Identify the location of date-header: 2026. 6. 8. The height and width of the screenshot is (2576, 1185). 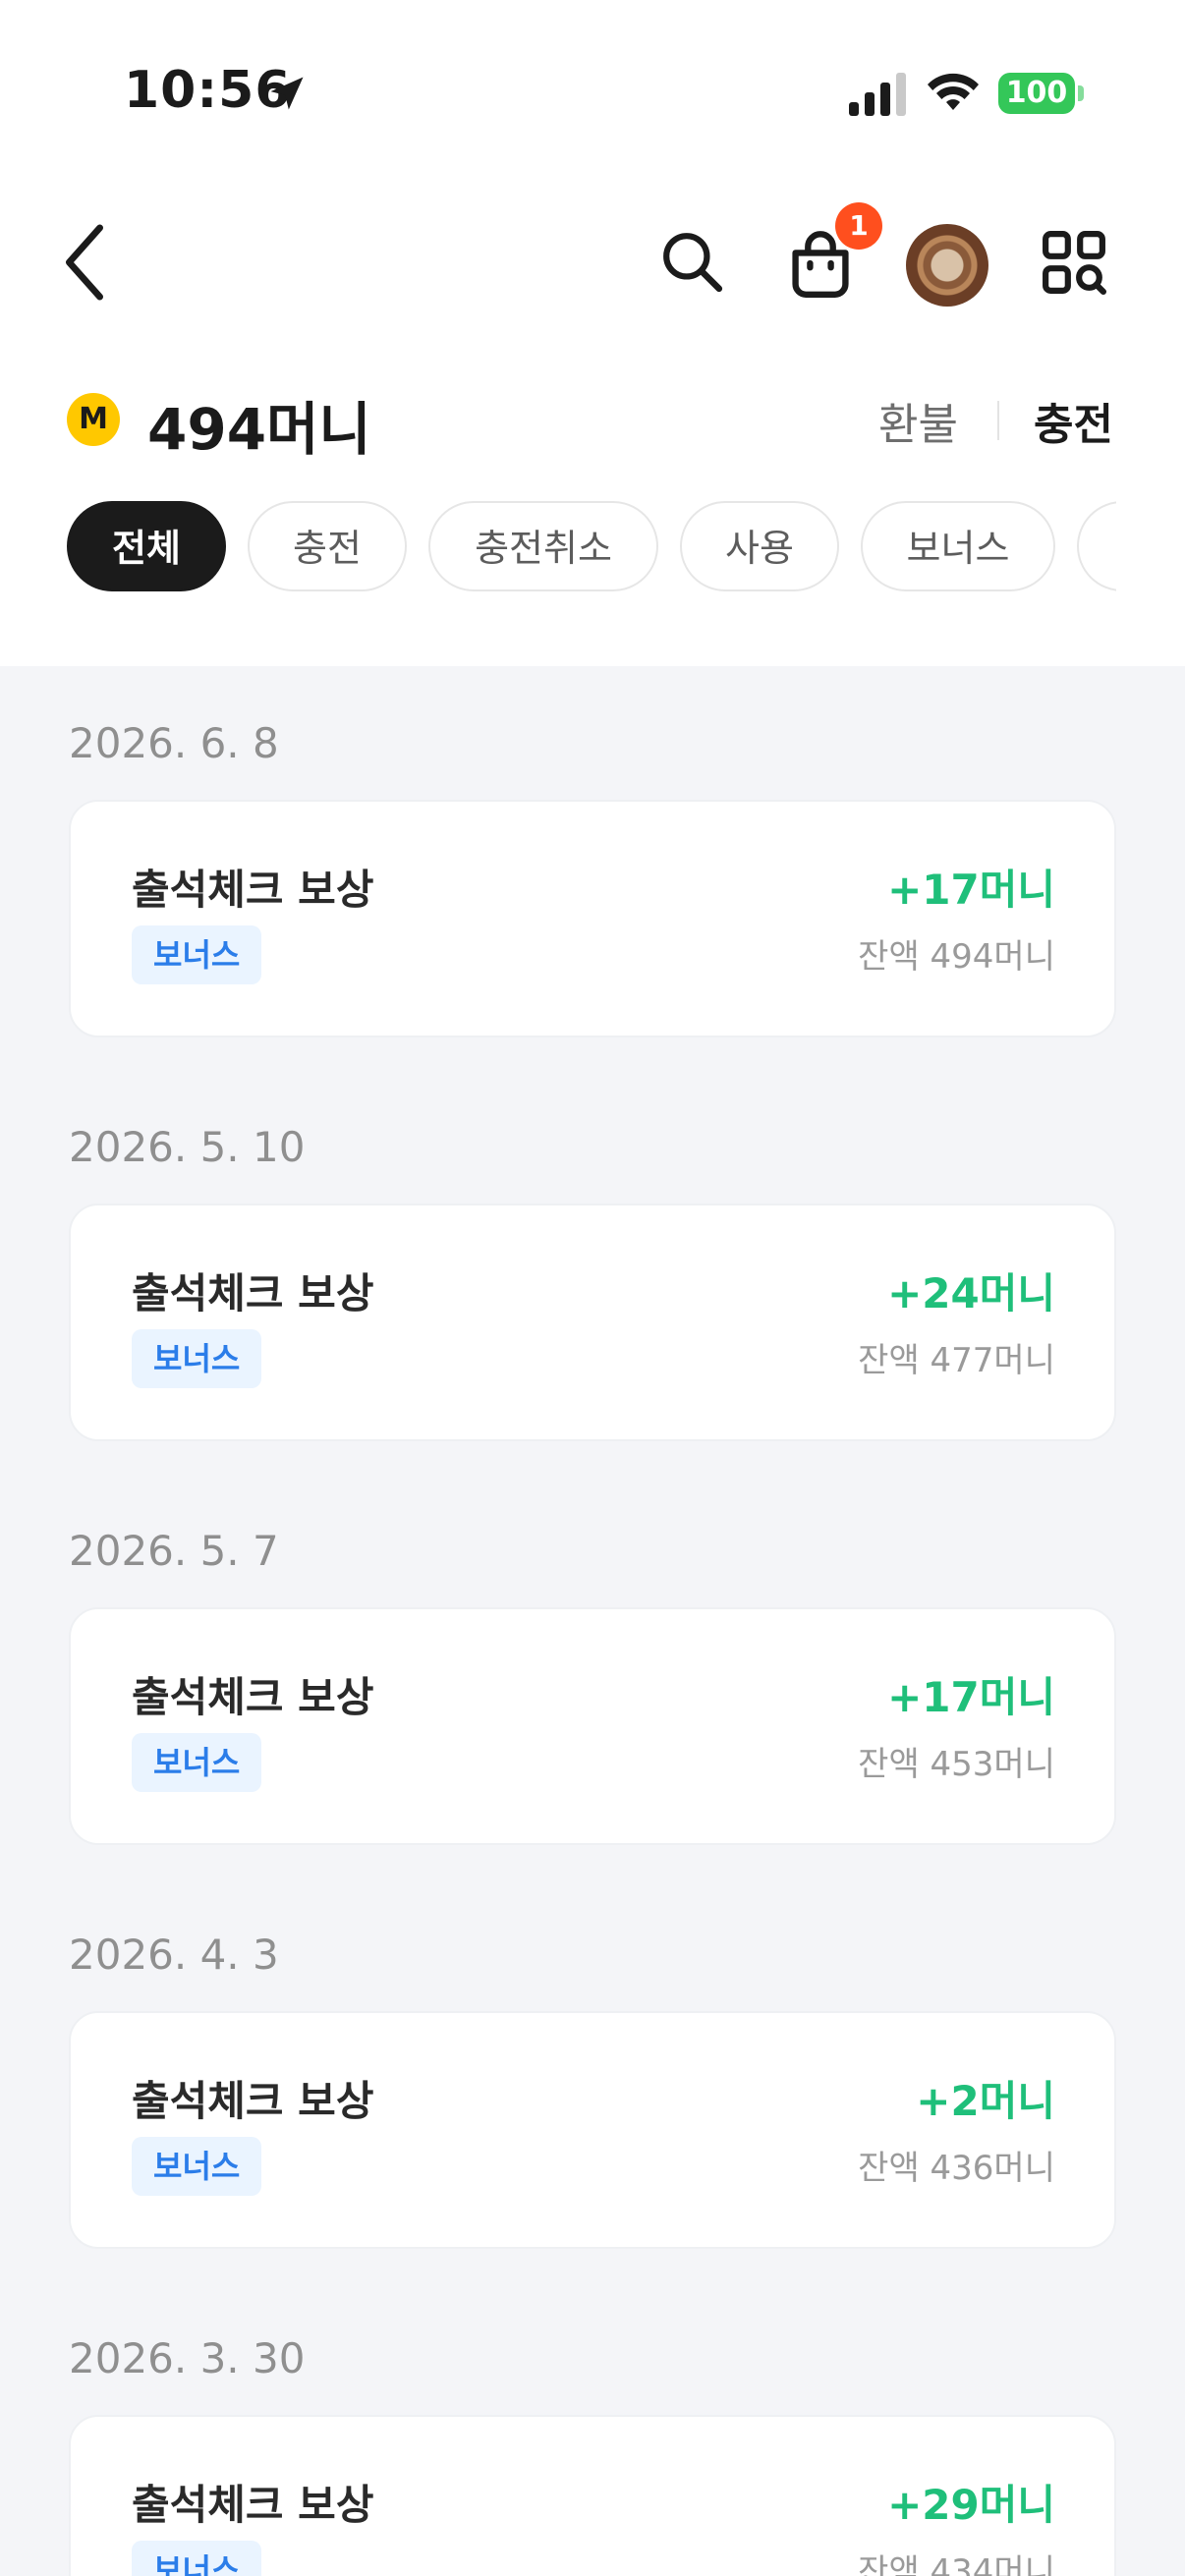
(174, 743).